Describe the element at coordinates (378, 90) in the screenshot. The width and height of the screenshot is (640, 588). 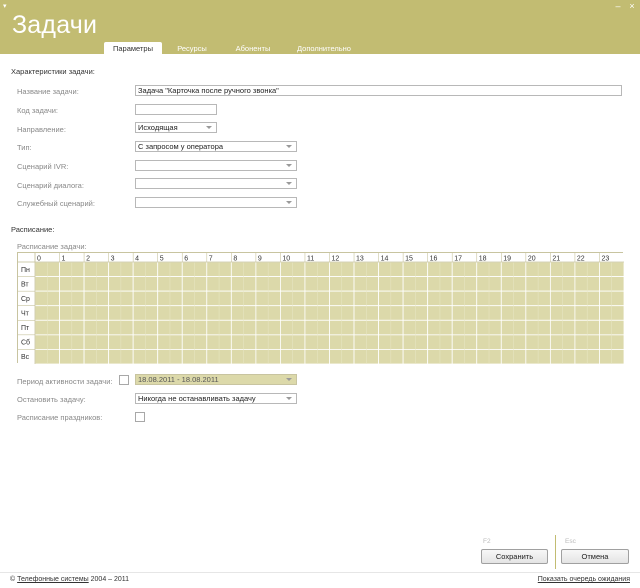
I see `task-name-input: Задача "Карточка после ручного звонка"` at that location.